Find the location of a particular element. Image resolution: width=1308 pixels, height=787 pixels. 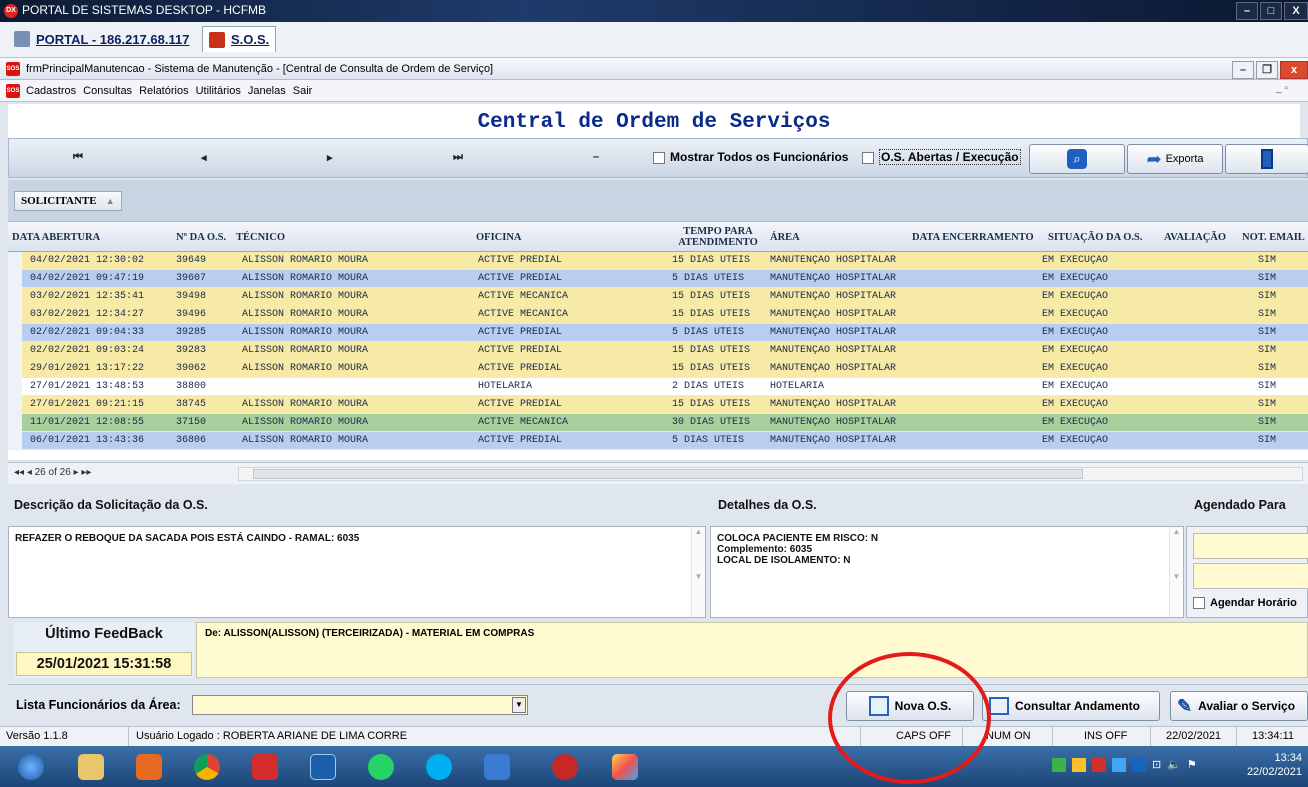

taskbar-clock: 13:34 22/02/2021 is located at coordinates (1274, 765).